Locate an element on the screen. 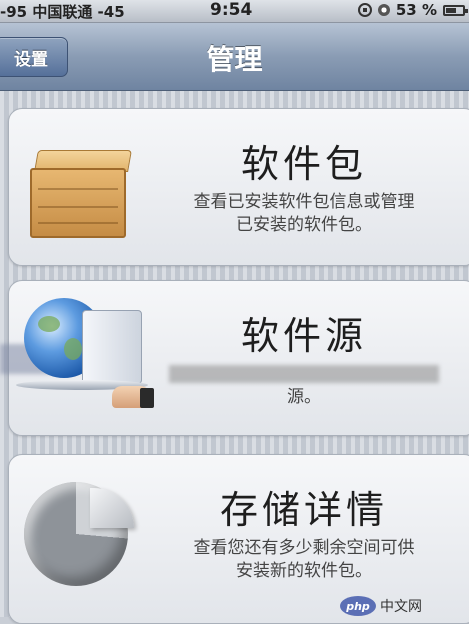 The height and width of the screenshot is (624, 469). status-right: 53 % is located at coordinates (412, 10).